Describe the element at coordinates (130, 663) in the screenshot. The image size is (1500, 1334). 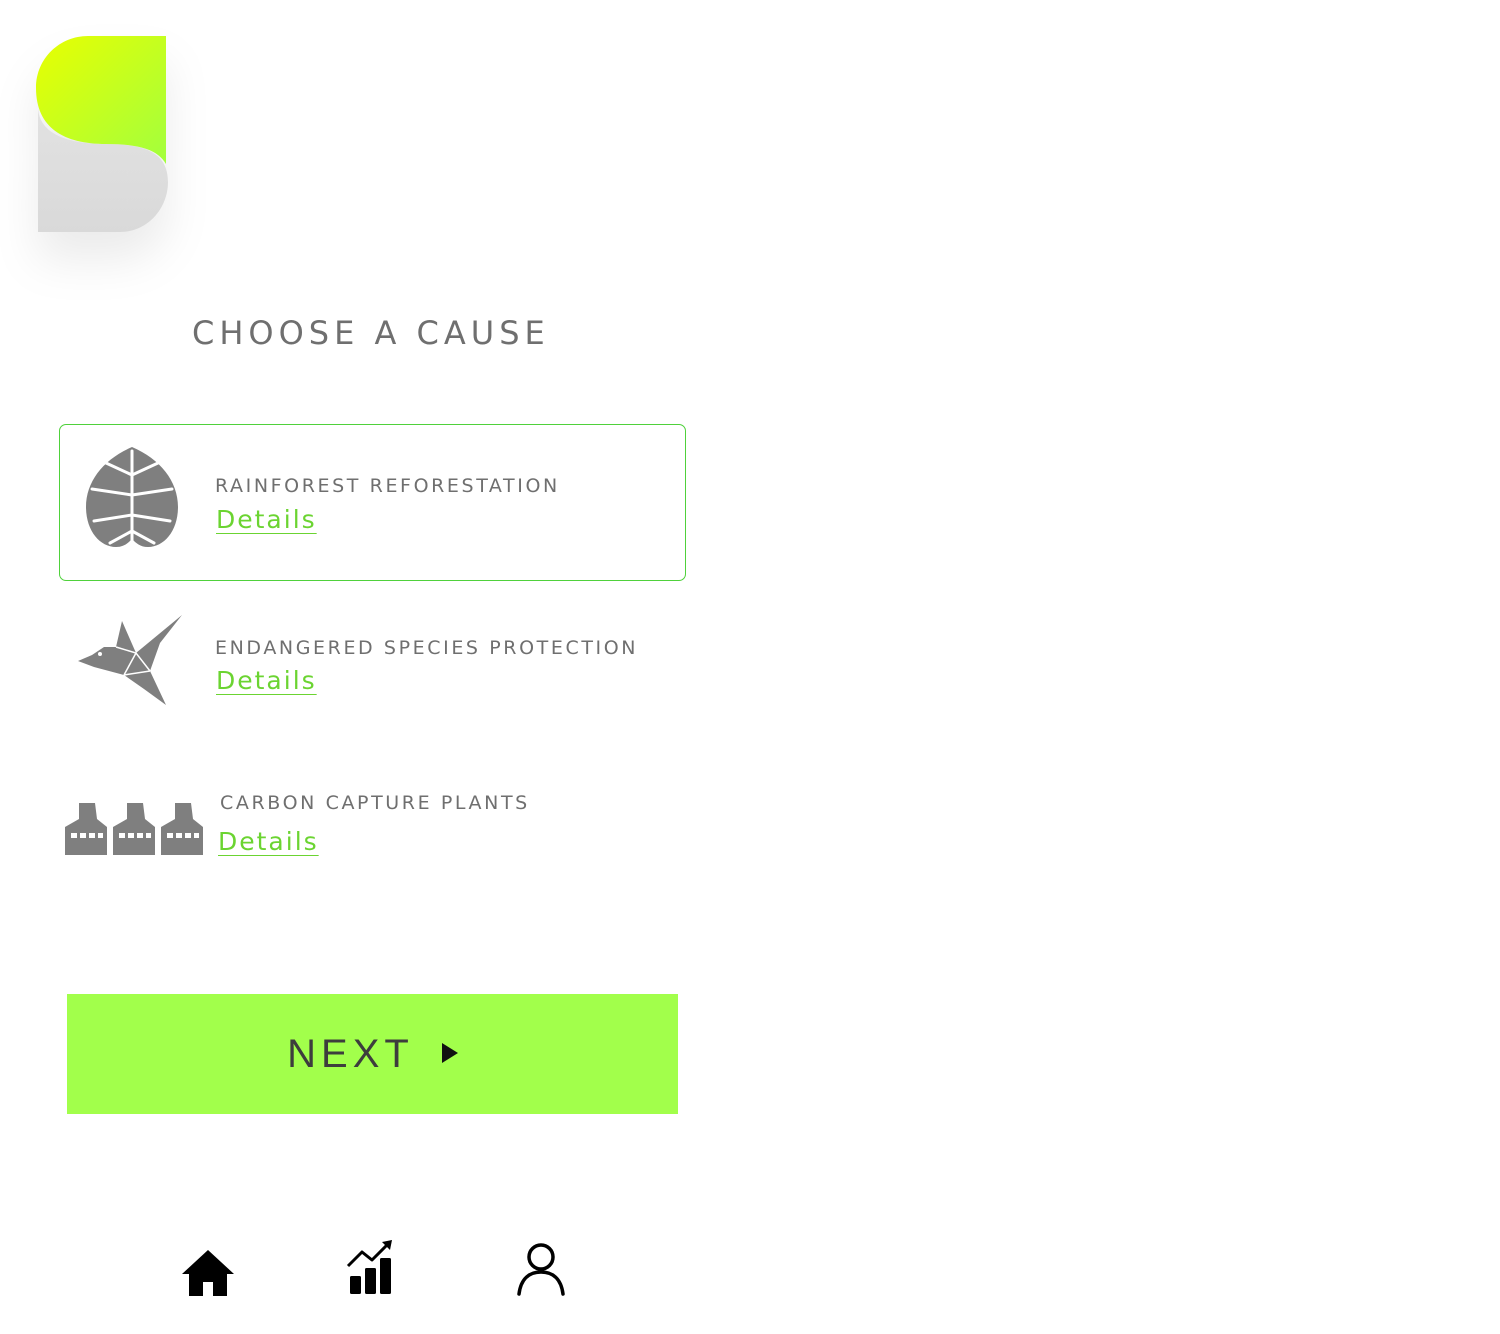
I see `bird-icon` at that location.